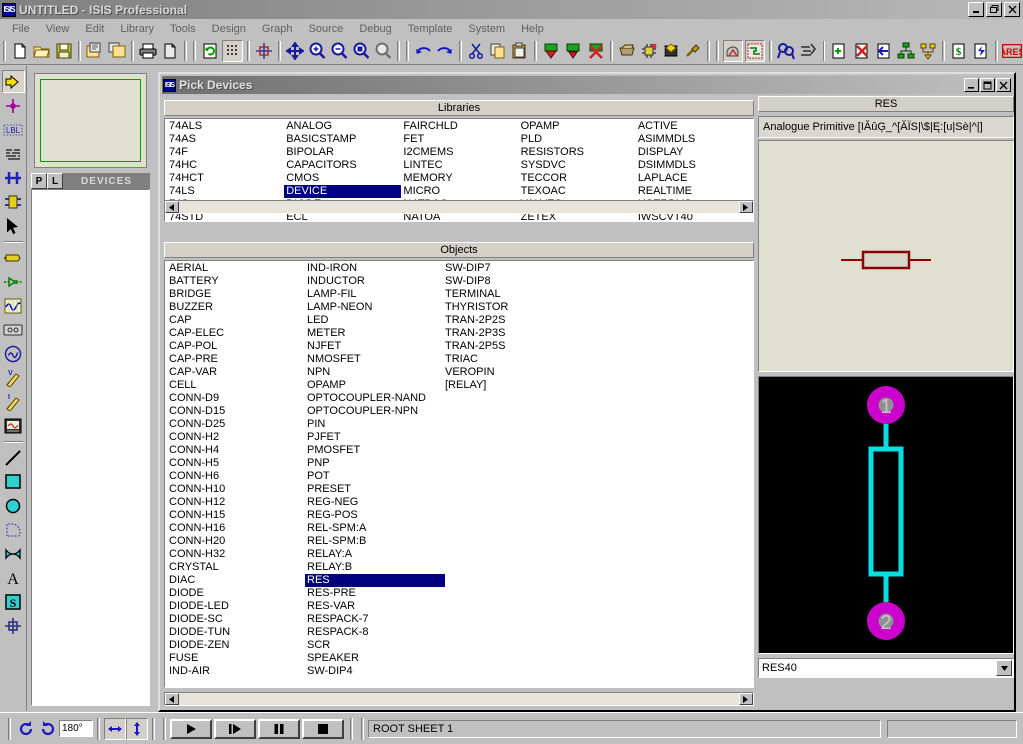 The image size is (1023, 744). Describe the element at coordinates (374, 463) in the screenshot. I see `object-item: PNP` at that location.